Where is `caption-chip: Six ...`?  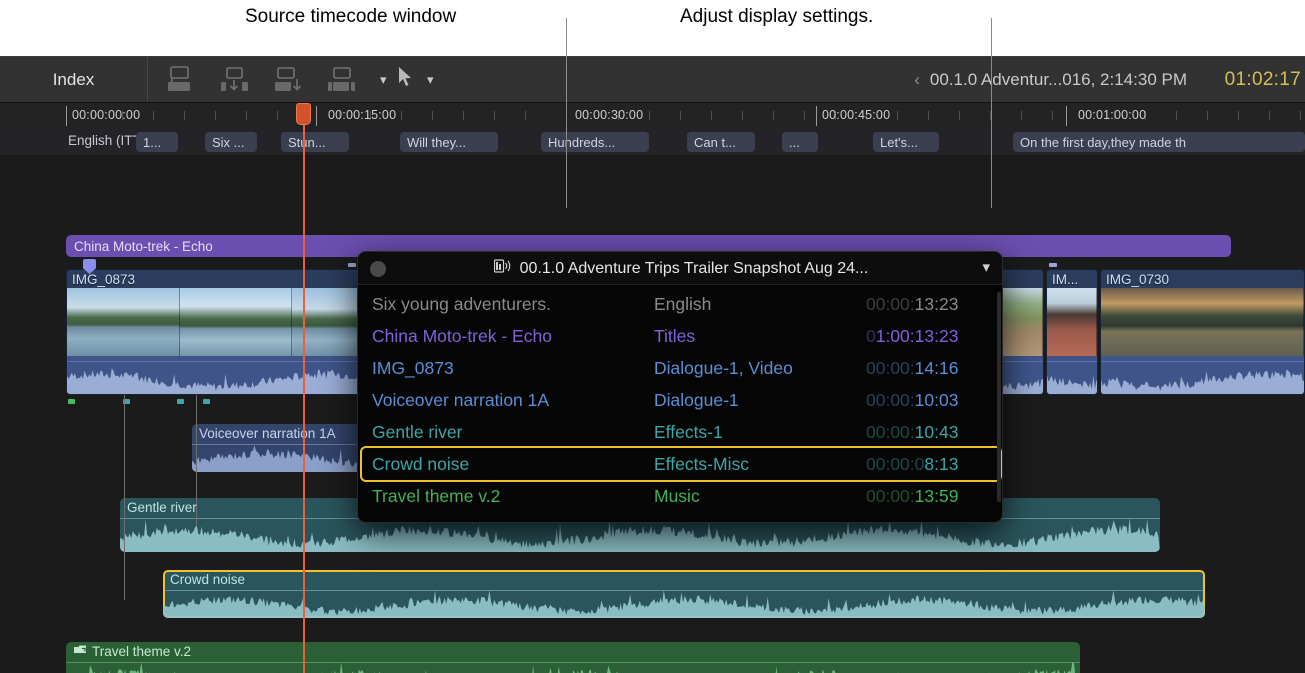 caption-chip: Six ... is located at coordinates (231, 142).